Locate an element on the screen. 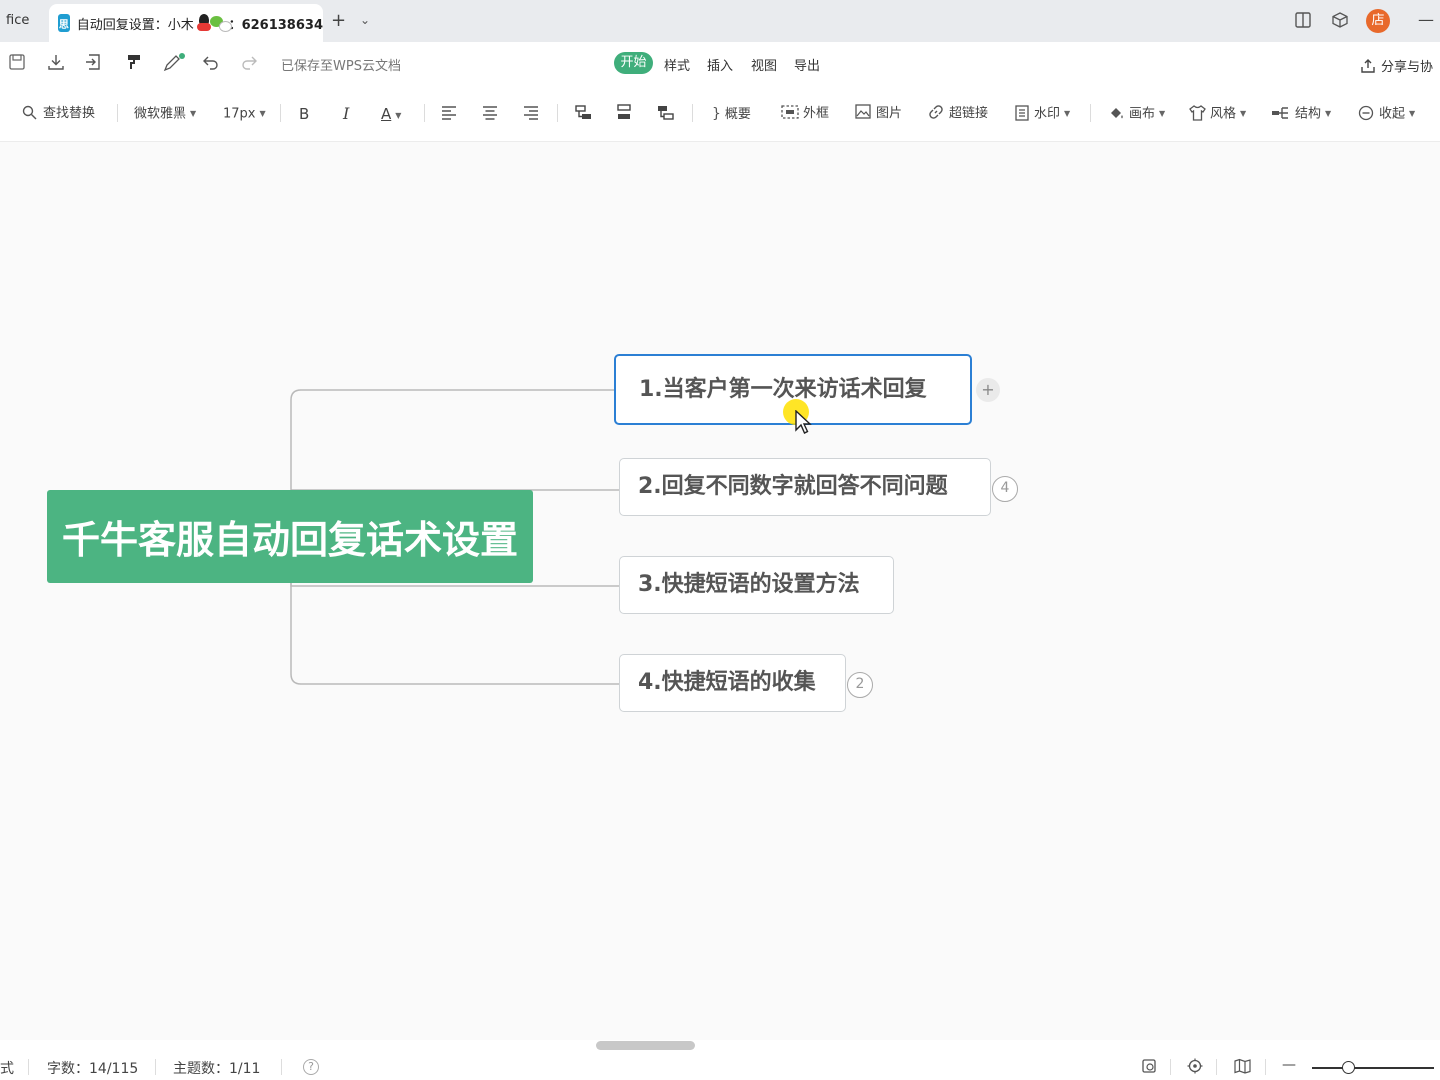 The width and height of the screenshot is (1440, 1080). topic-node-label: 2.回复不同数字就回答不同问题 is located at coordinates (793, 486).